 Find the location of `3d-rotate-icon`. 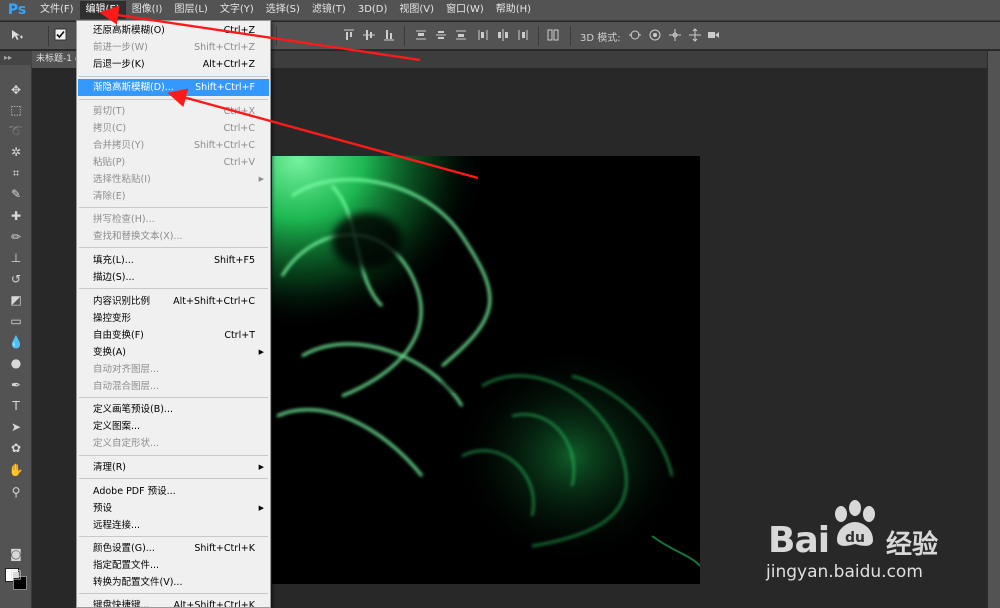

3d-rotate-icon is located at coordinates (635, 35).